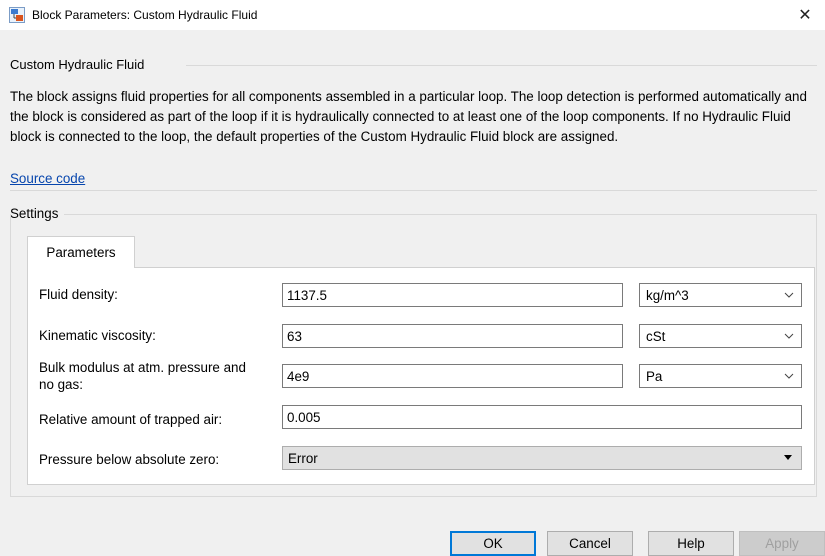 The image size is (825, 556). I want to click on fluid-density-value: 1137.5, so click(307, 295).